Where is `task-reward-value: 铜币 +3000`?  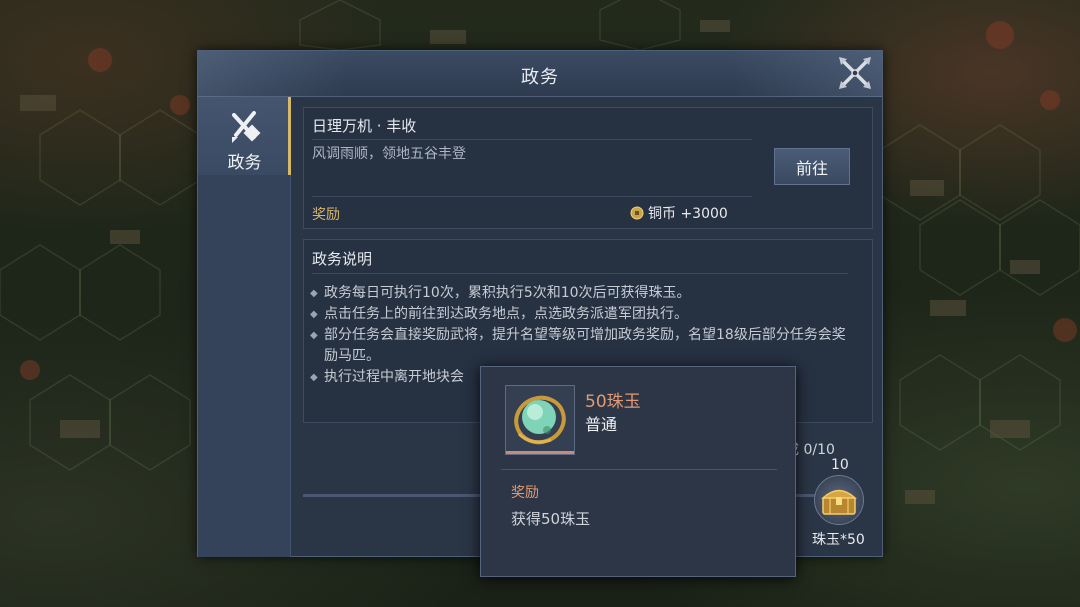 task-reward-value: 铜币 +3000 is located at coordinates (688, 214).